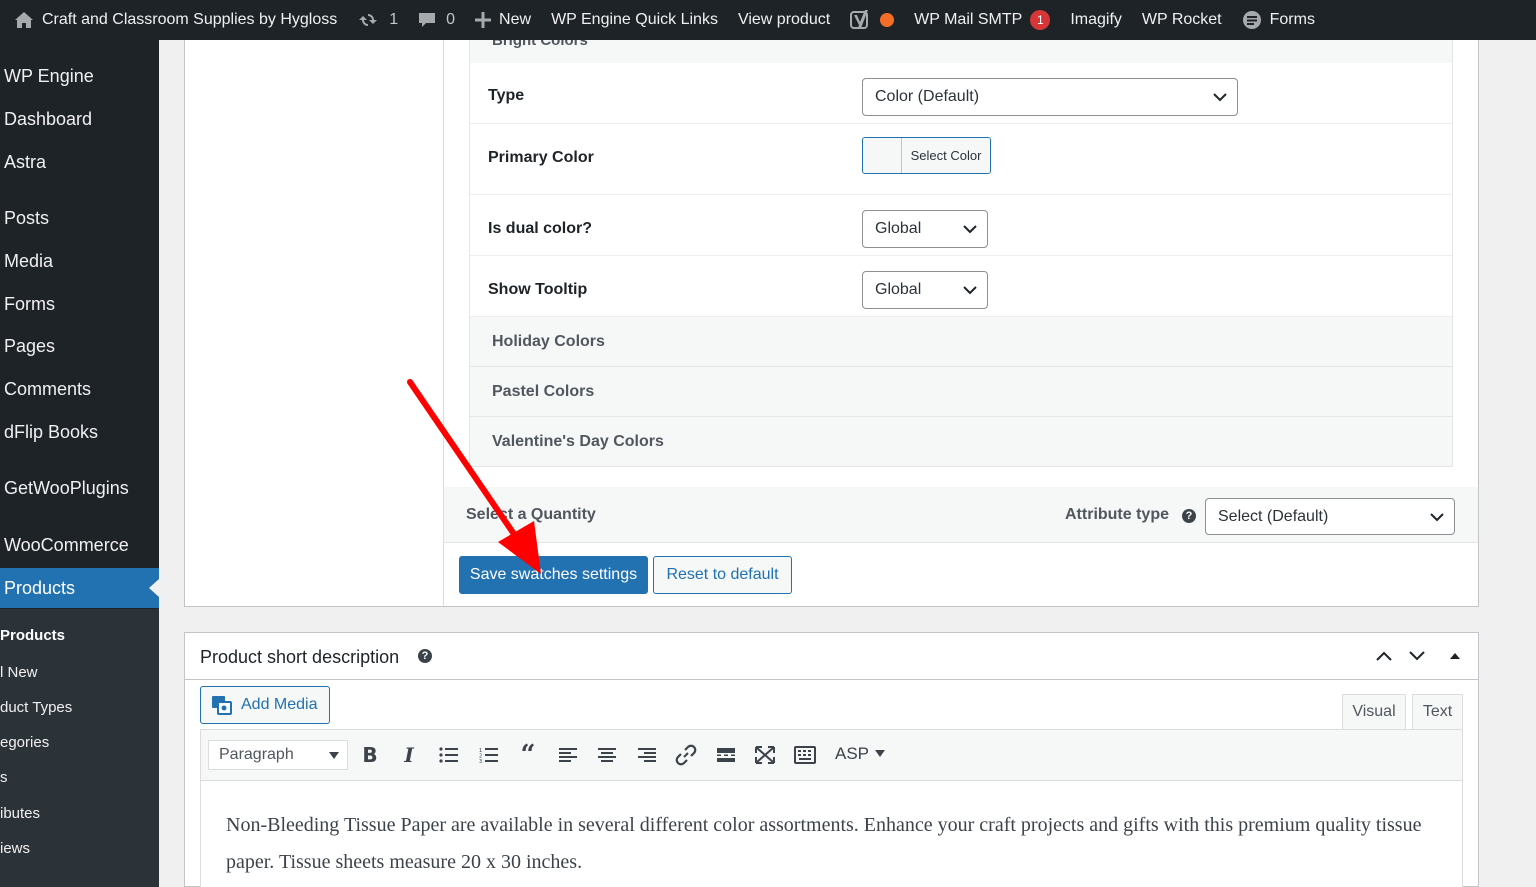 This screenshot has height=887, width=1536. What do you see at coordinates (961, 51) in the screenshot?
I see `term-header-bright-colors: Bright Colors` at bounding box center [961, 51].